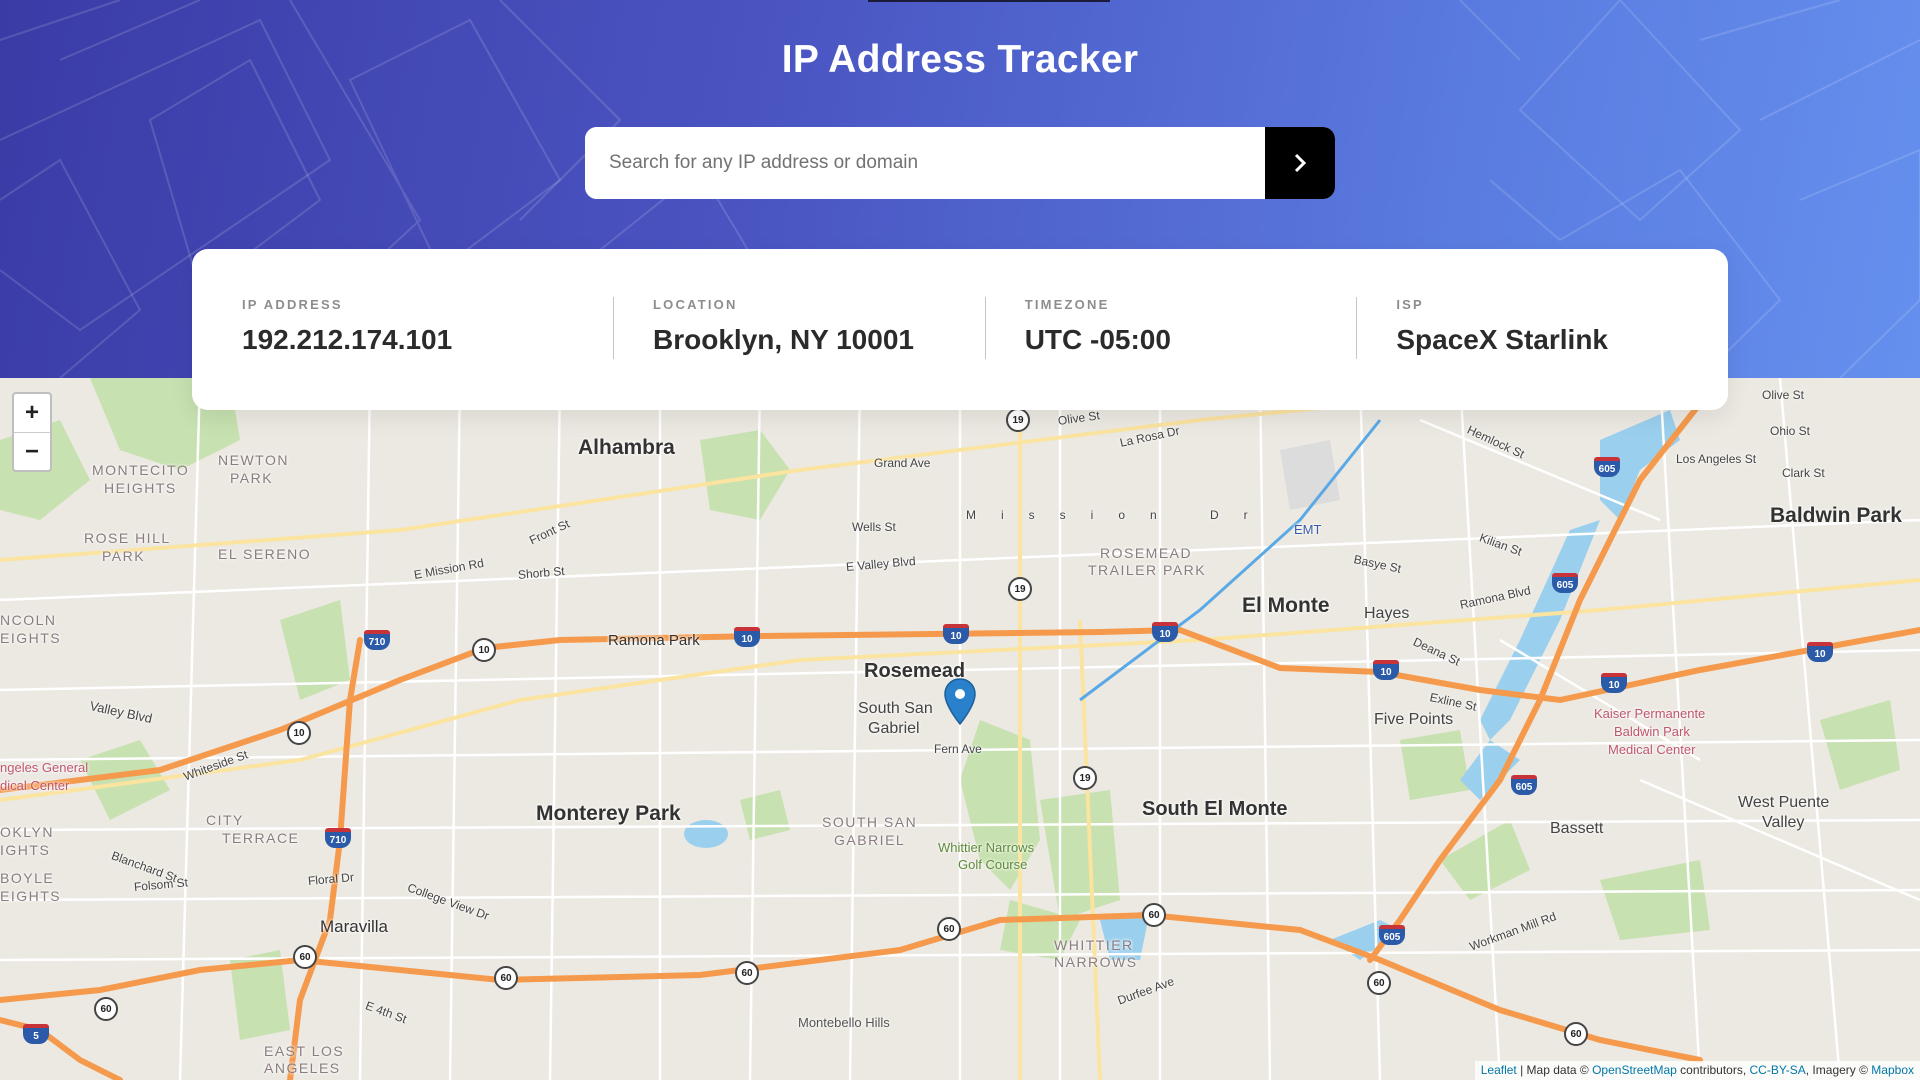 This screenshot has height=1080, width=1920. Describe the element at coordinates (1286, 605) in the screenshot. I see `map-label-el-monte: El Monte` at that location.